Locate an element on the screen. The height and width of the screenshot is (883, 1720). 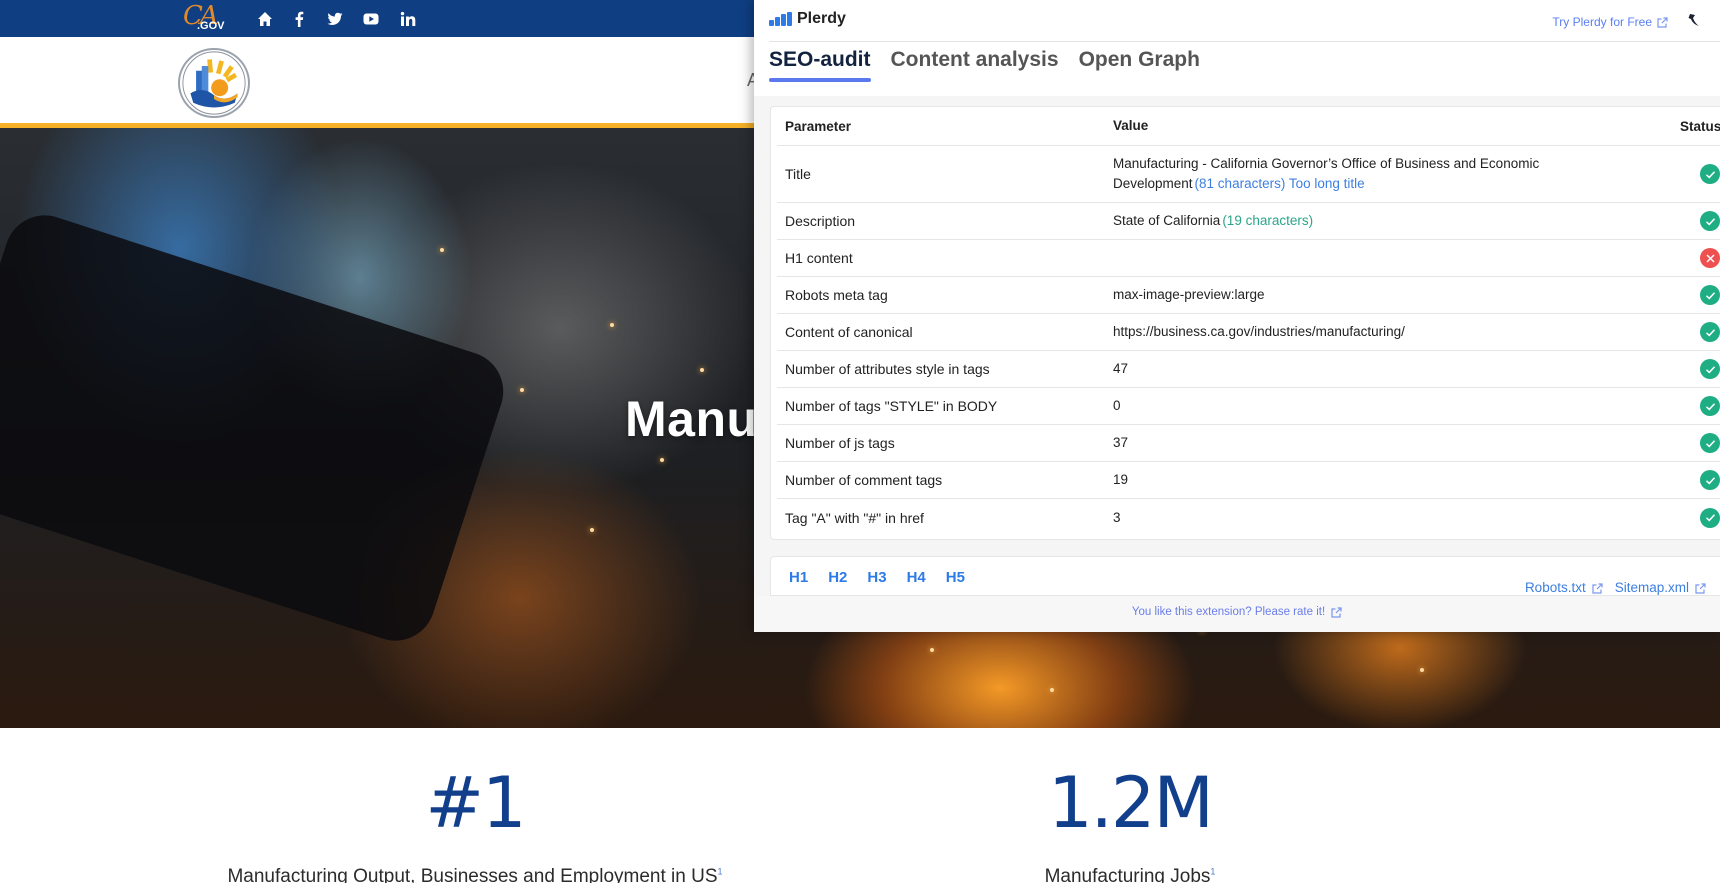
heading-tabs-divider is located at coordinates (873, 595).